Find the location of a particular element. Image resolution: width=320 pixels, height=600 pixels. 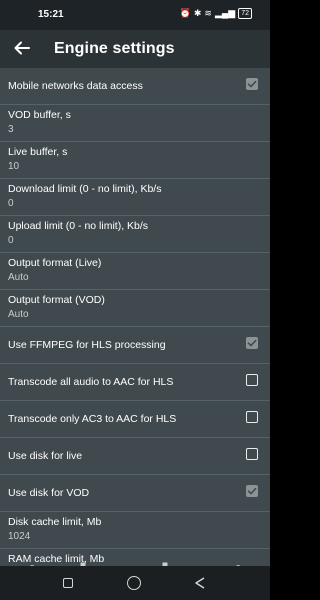

setting-label: Use FFMPEG for HLS processing is located at coordinates (87, 345).